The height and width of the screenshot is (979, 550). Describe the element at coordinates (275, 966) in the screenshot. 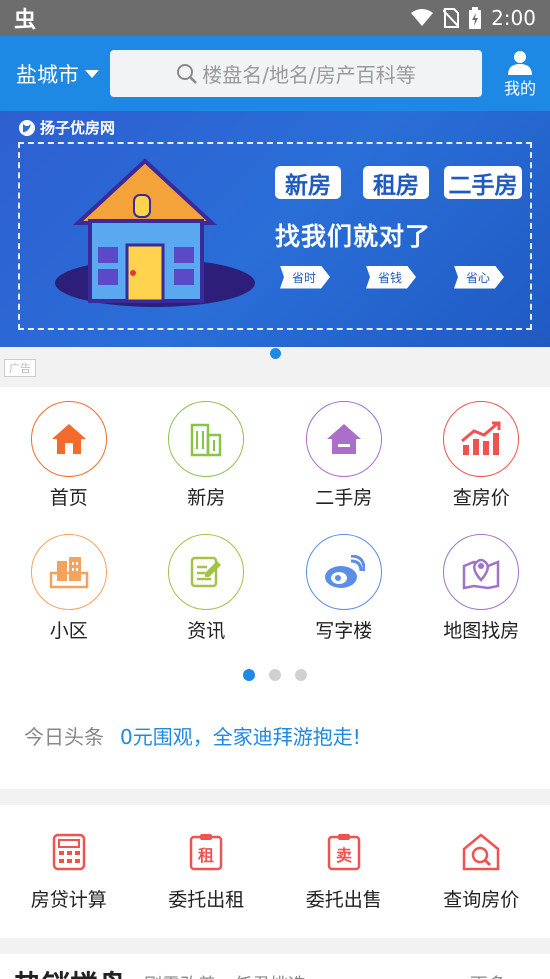

I see `hot-section-header: 热销楼盘 刚需改善，任君挑选 更多>>` at that location.